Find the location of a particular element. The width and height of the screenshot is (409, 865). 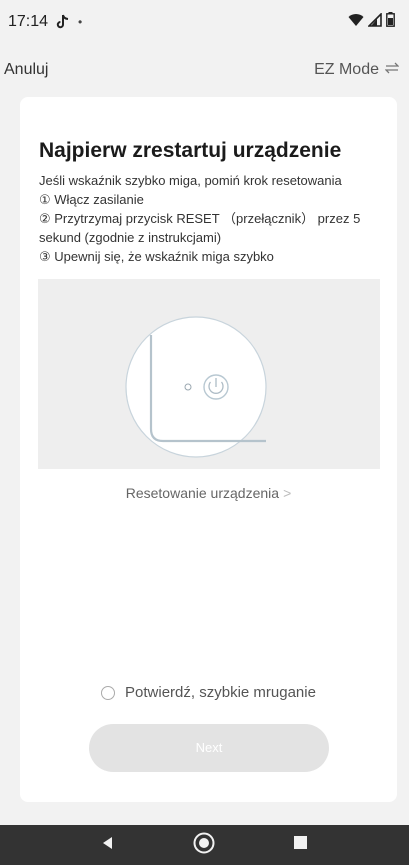

battery-icon is located at coordinates (390, 22).